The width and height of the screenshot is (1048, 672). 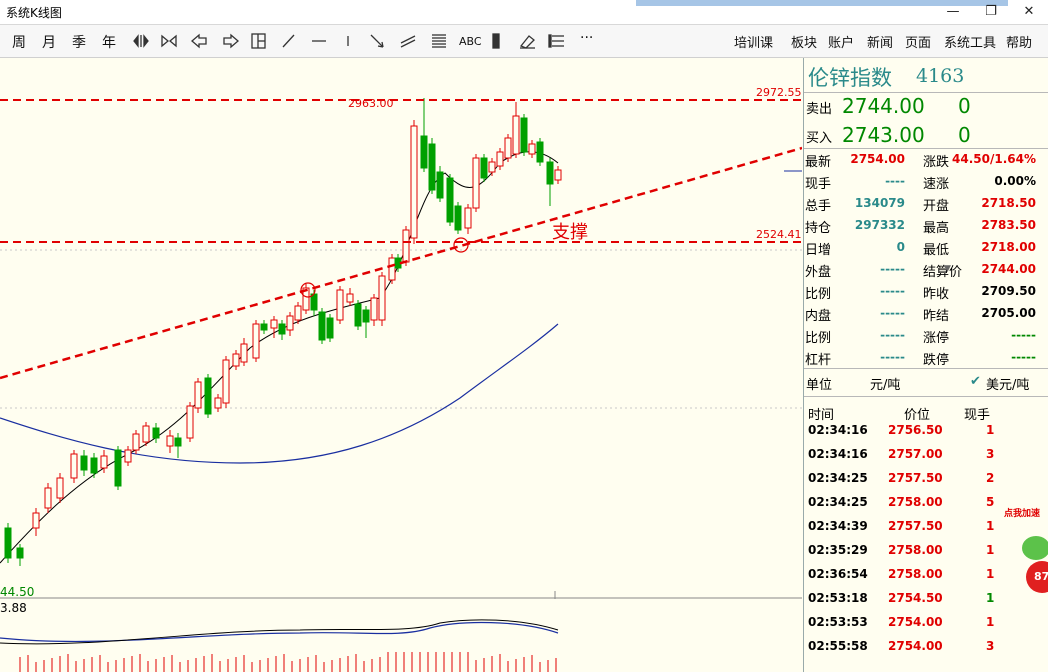 What do you see at coordinates (470, 41) in the screenshot?
I see `text-tool-icon: ABC` at bounding box center [470, 41].